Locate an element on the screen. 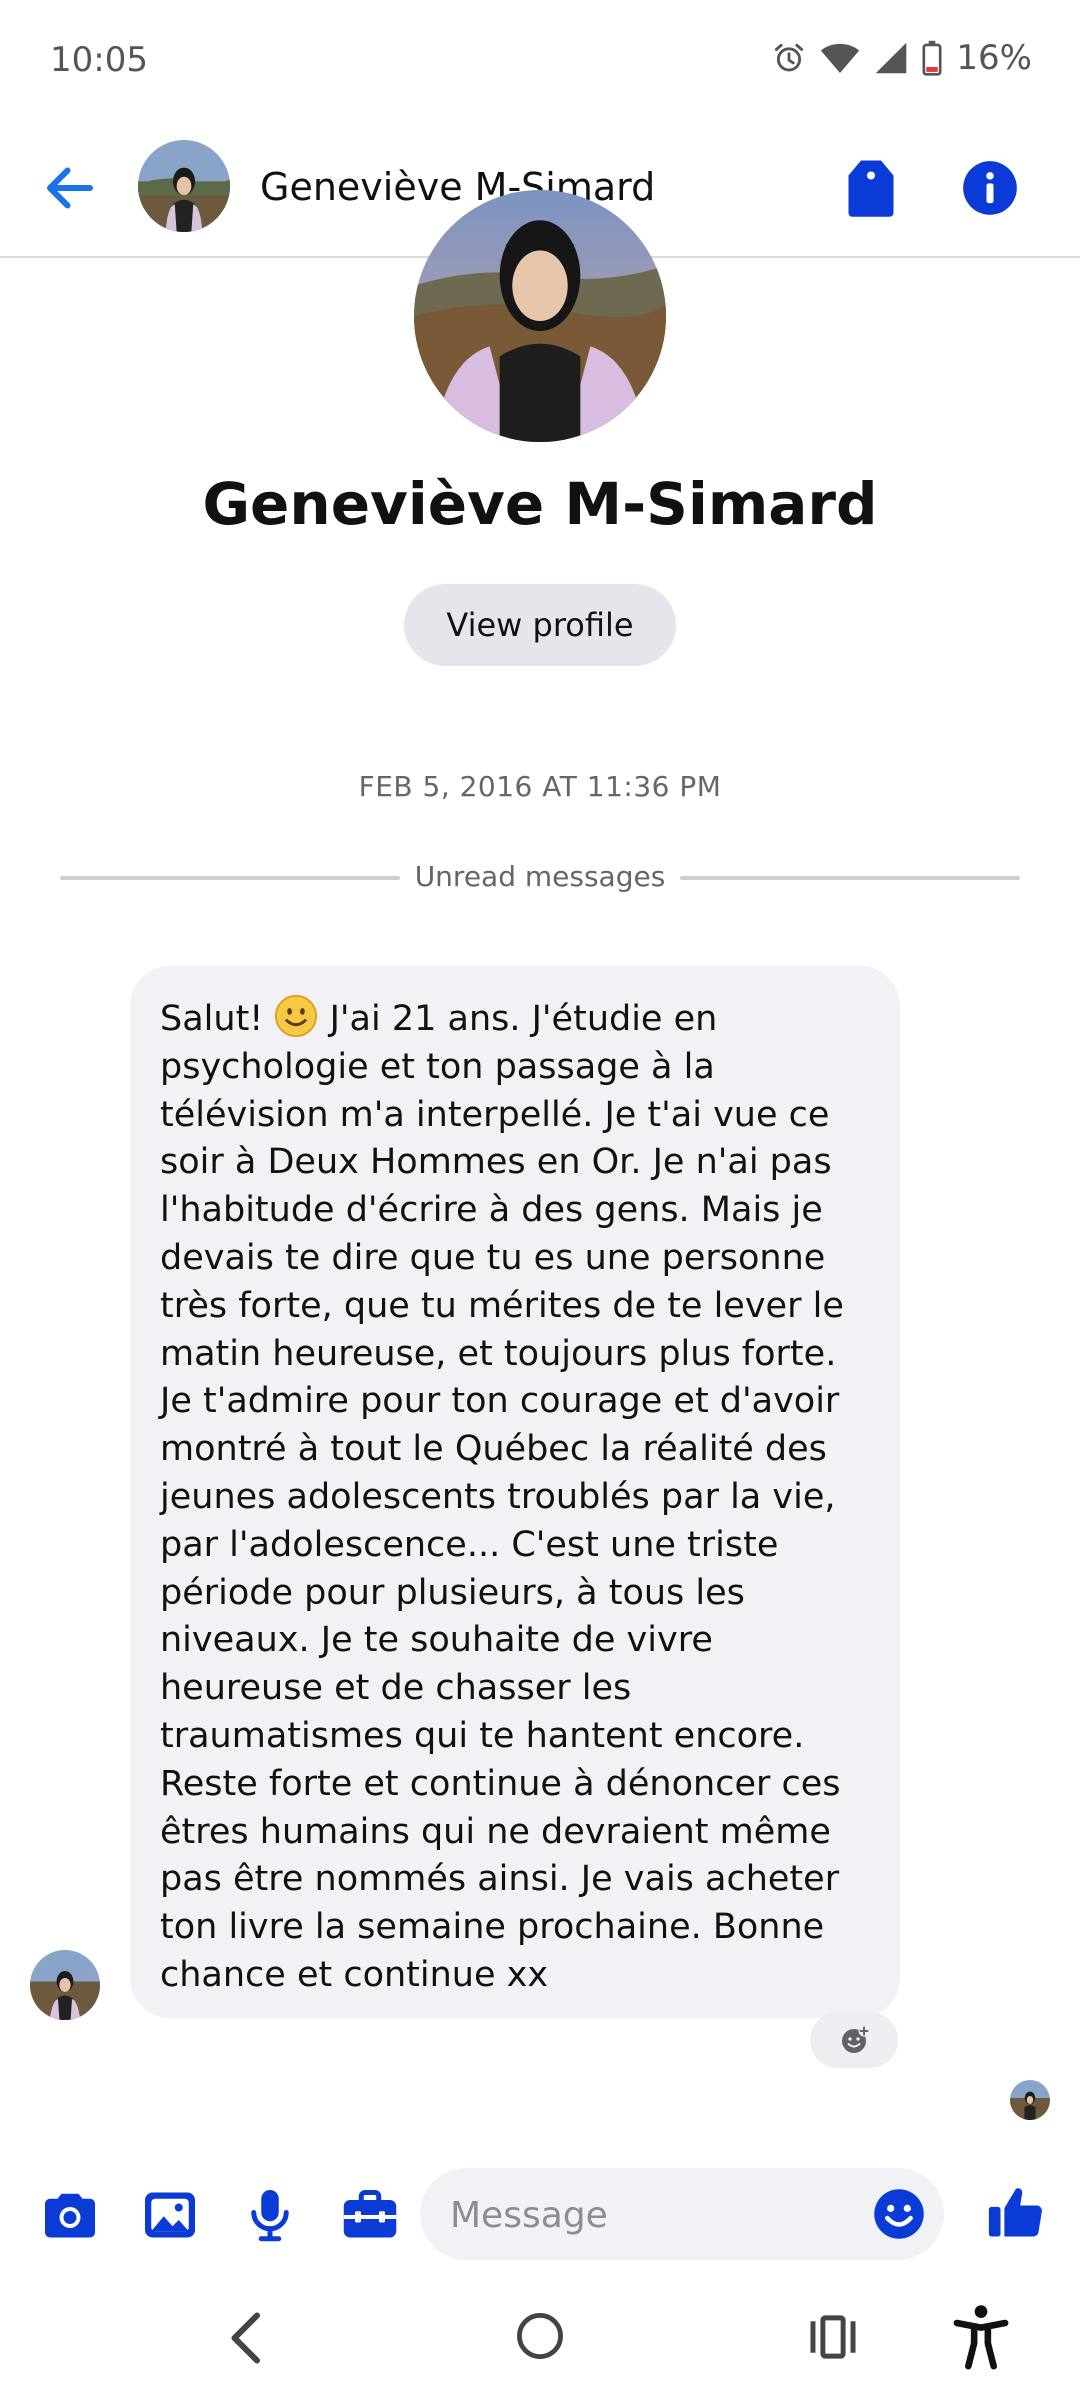 The width and height of the screenshot is (1080, 2400). nav-recents-icon is located at coordinates (833, 2337).